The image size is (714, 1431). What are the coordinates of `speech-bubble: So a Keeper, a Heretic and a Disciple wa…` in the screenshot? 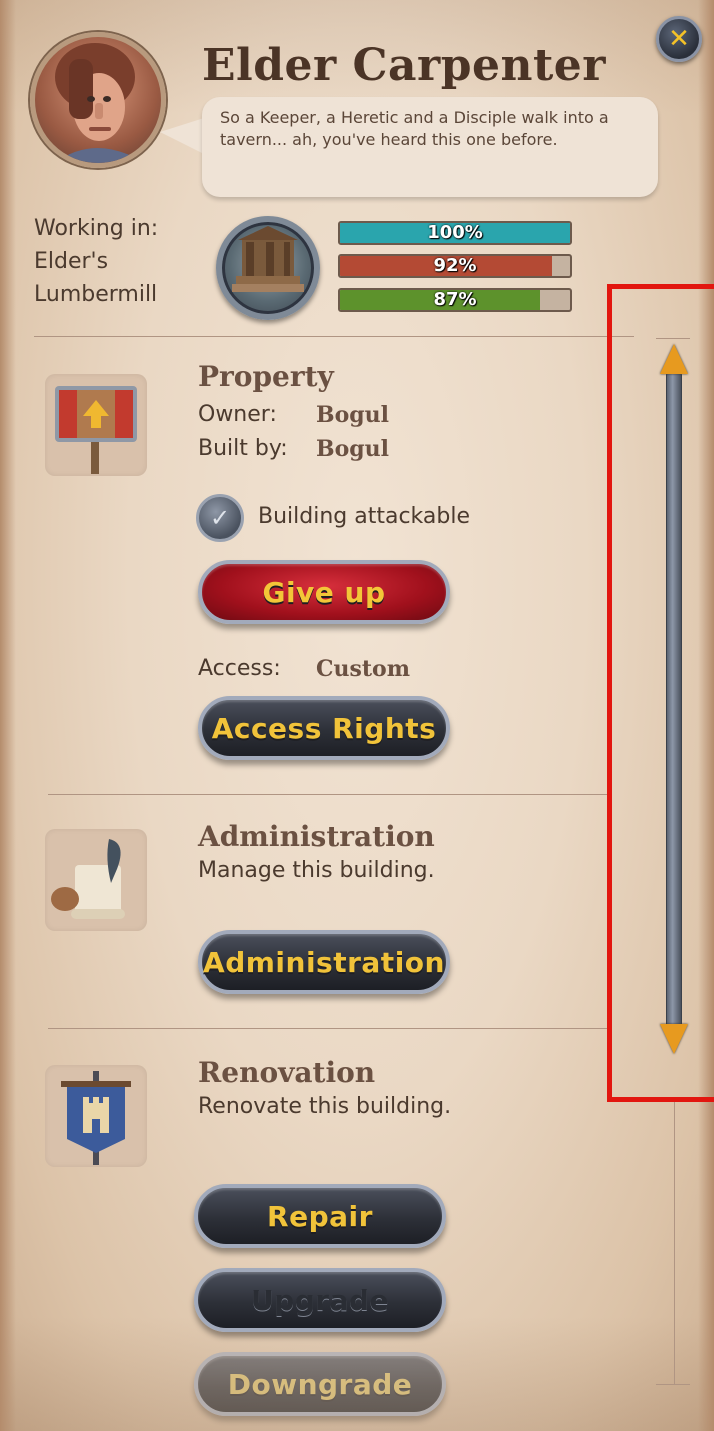 It's located at (430, 147).